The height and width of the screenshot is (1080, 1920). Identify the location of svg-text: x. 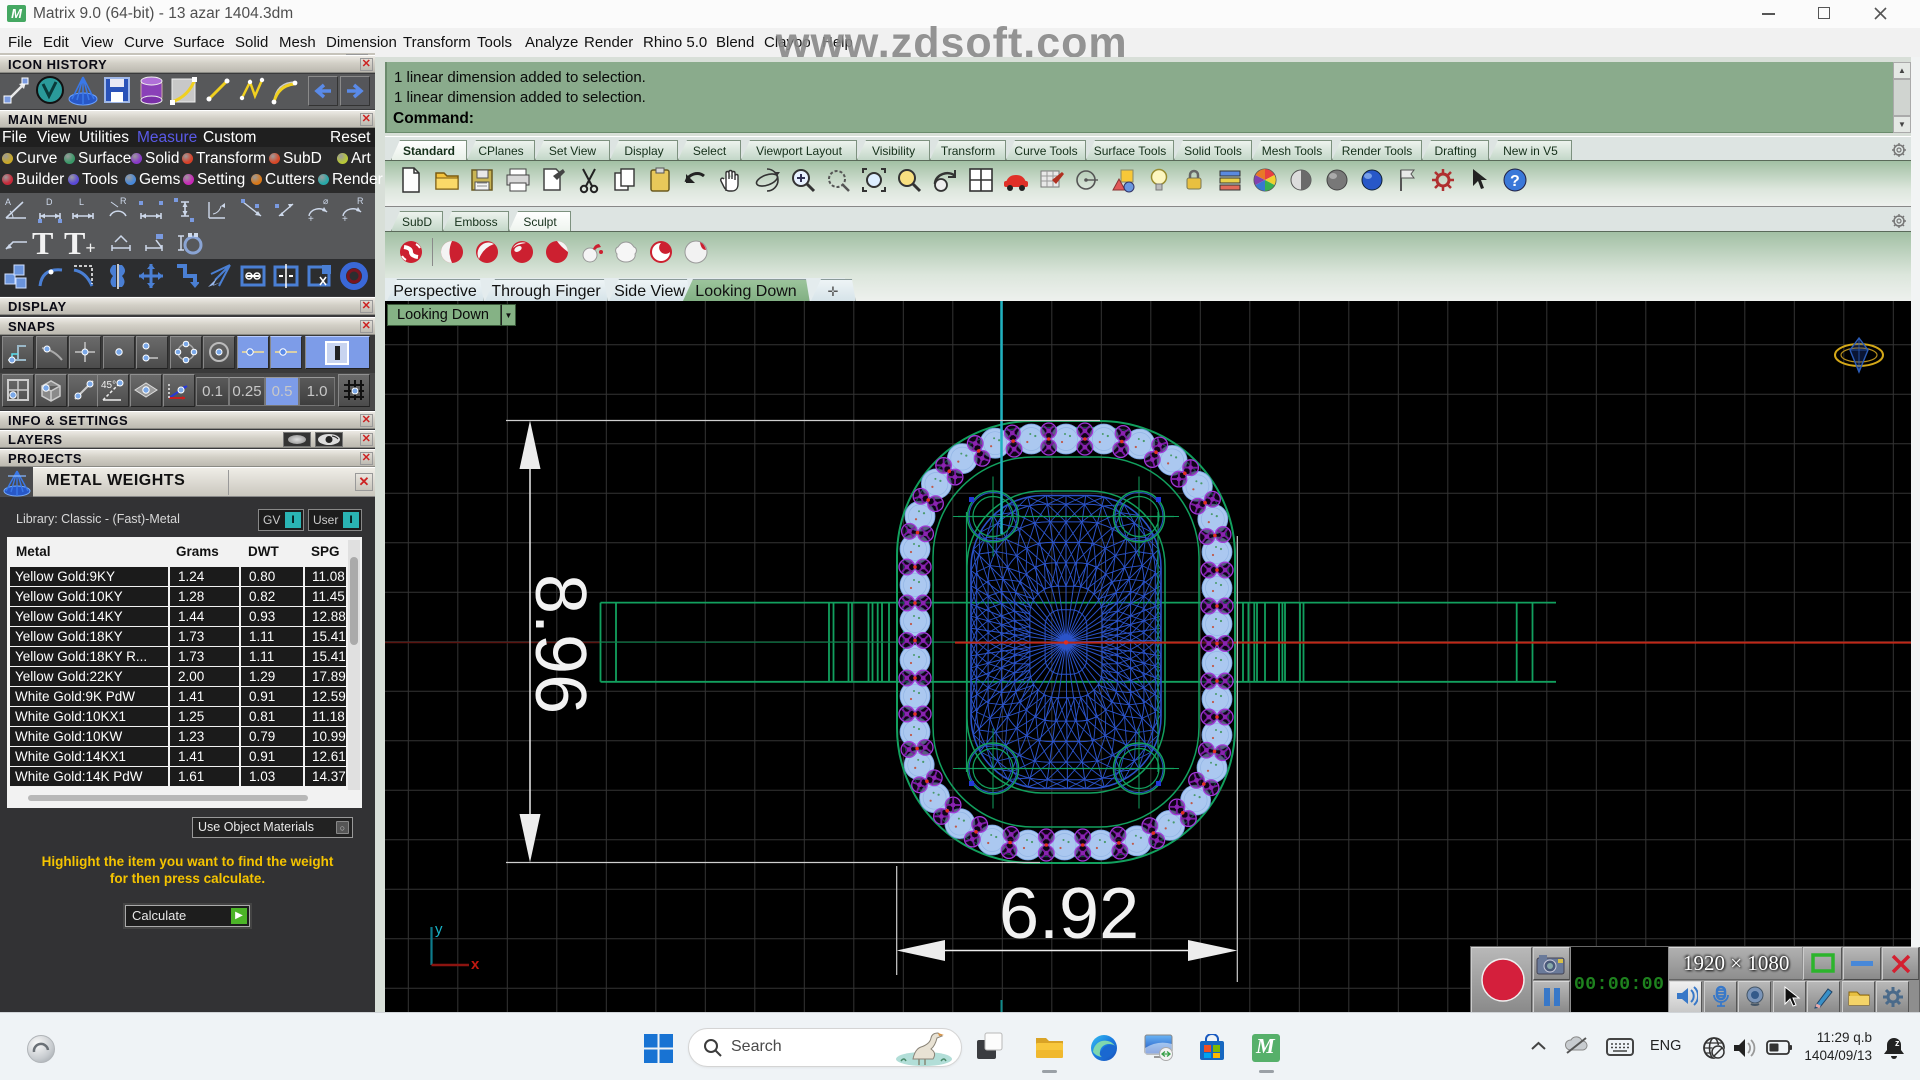
(475, 964).